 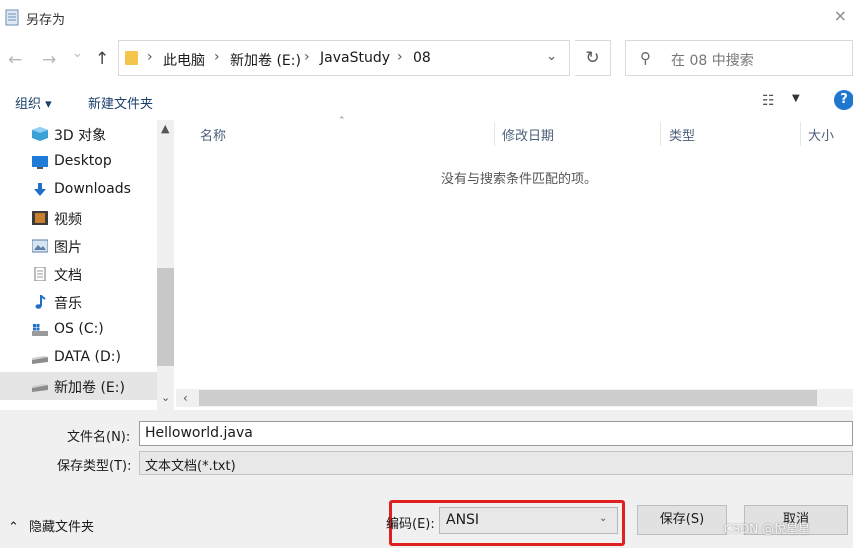 I want to click on help-icon: ?, so click(x=843, y=100).